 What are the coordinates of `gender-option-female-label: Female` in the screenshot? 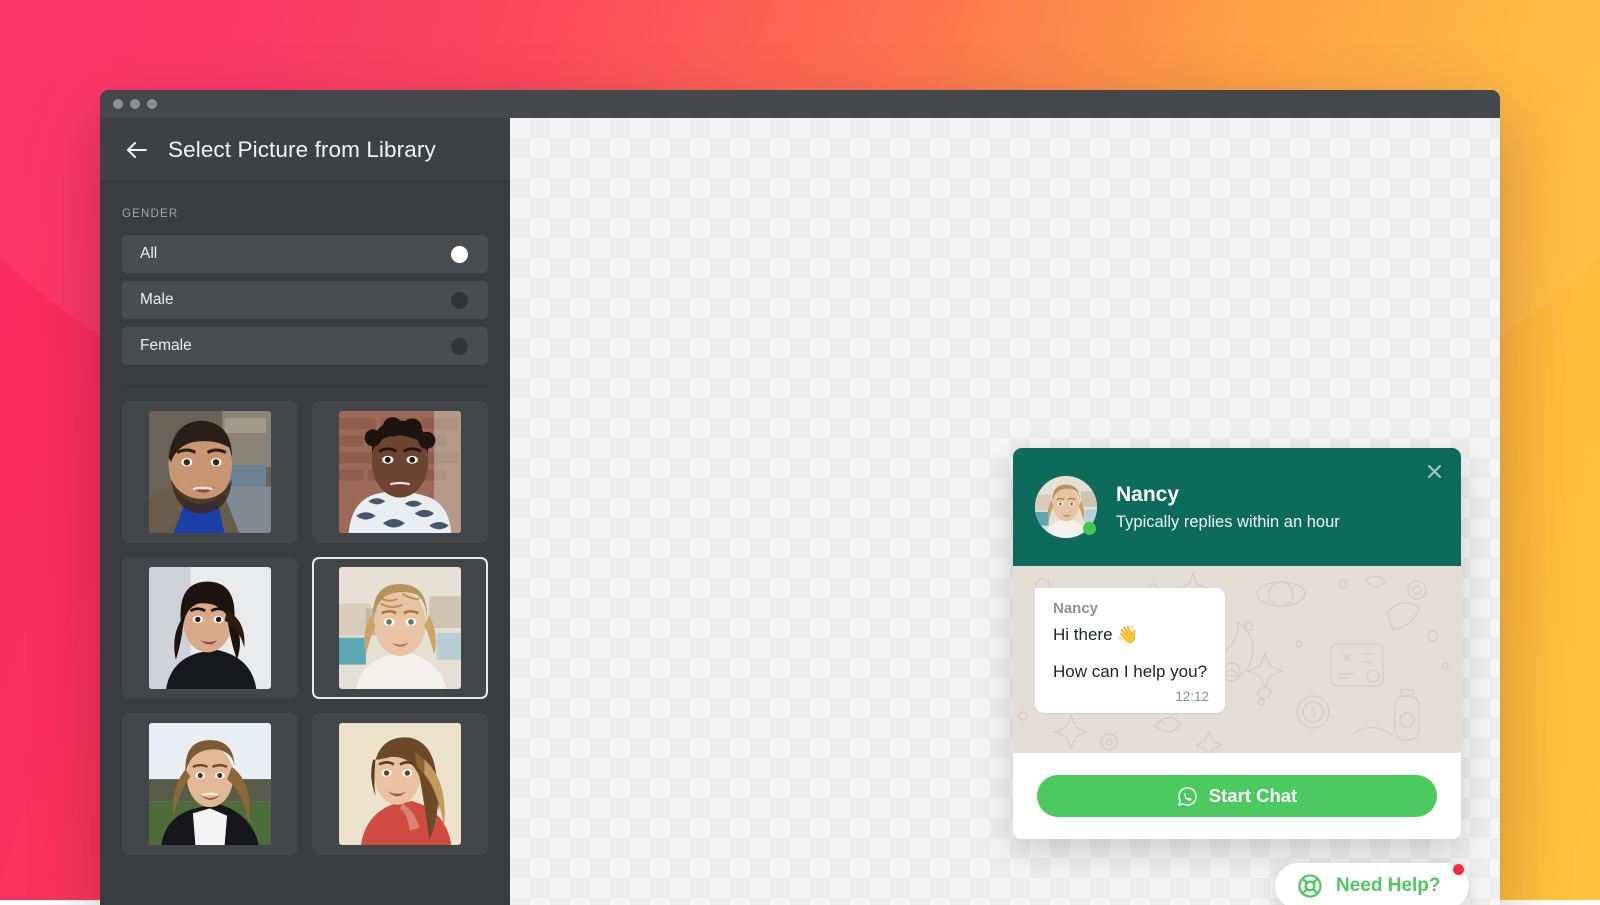 It's located at (166, 346).